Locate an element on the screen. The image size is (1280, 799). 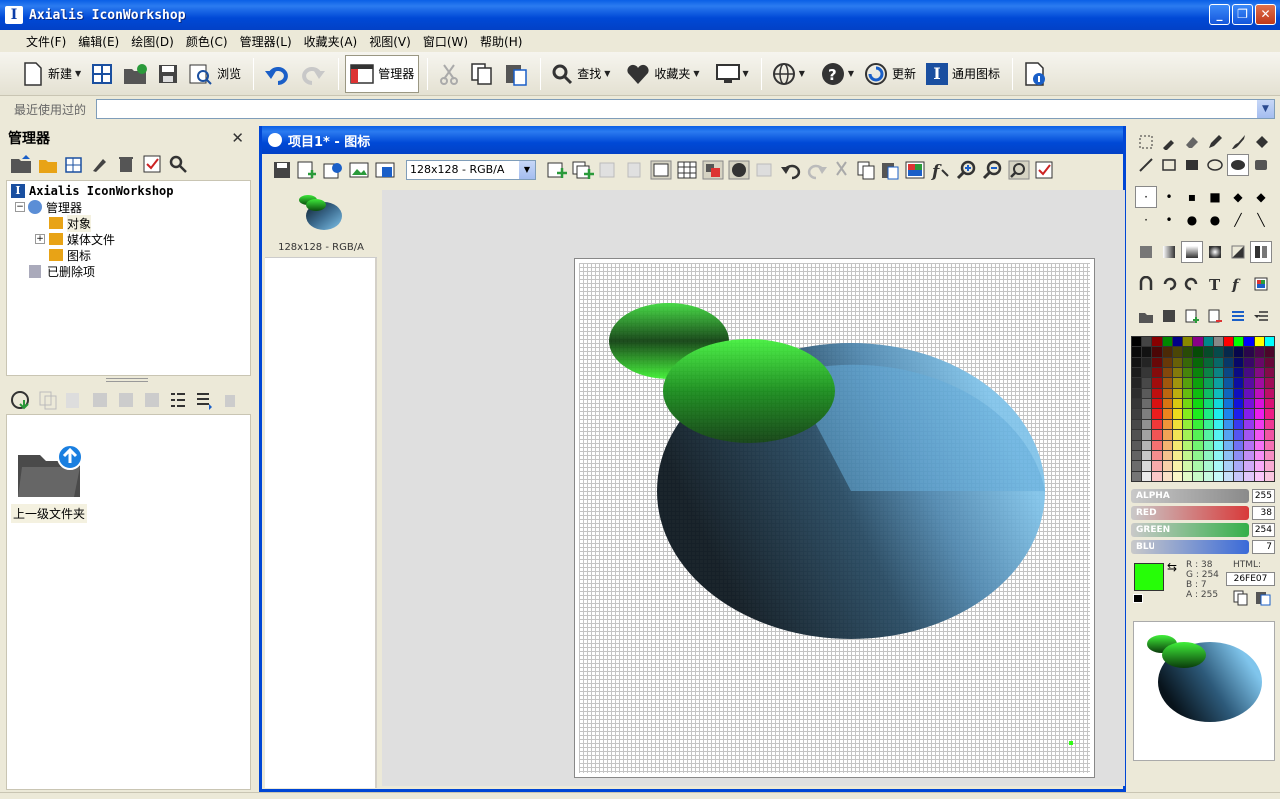
brush-size-icon: ● is located at coordinates (1192, 220).